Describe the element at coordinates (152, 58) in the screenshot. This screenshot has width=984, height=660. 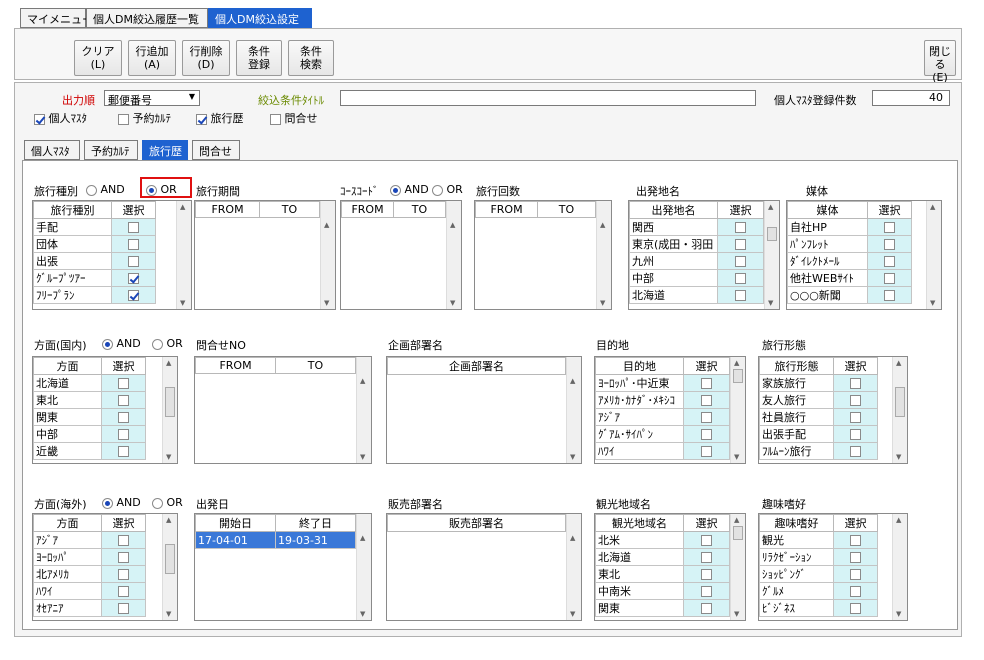
I see `add-row-button: 行追加 (A)` at that location.